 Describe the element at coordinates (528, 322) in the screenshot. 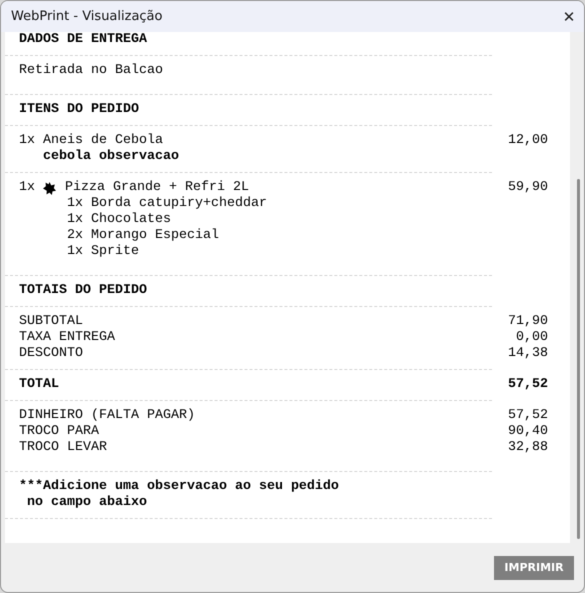

I see `total-value: 71,90` at that location.